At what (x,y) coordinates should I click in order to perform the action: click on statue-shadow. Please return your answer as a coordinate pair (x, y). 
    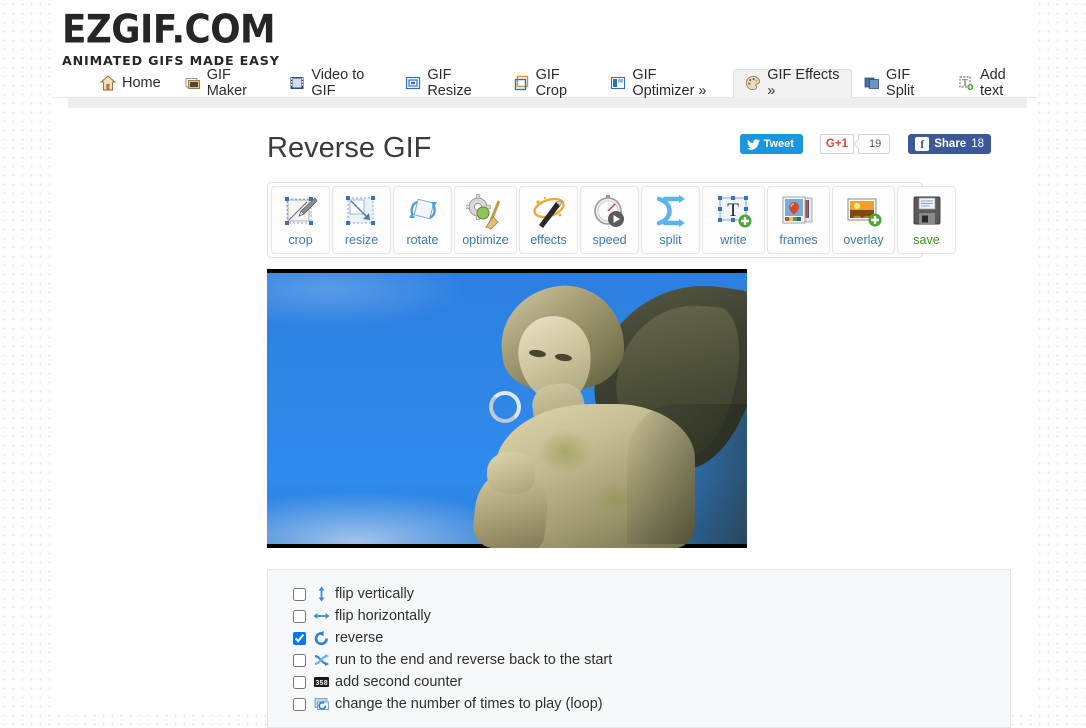
    Looking at the image, I should click on (687, 474).